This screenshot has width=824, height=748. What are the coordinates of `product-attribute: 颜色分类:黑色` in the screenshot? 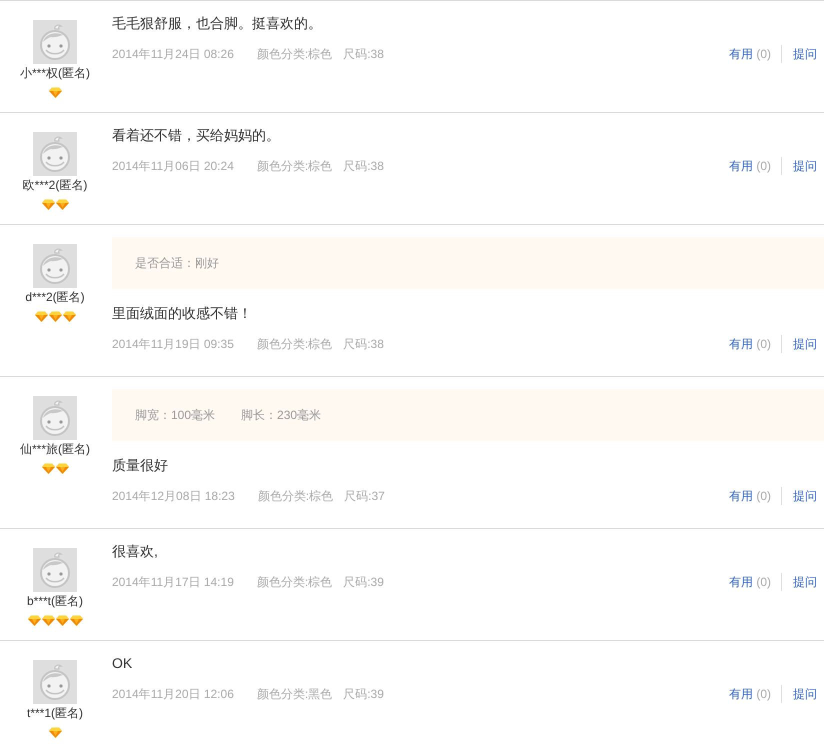 It's located at (294, 694).